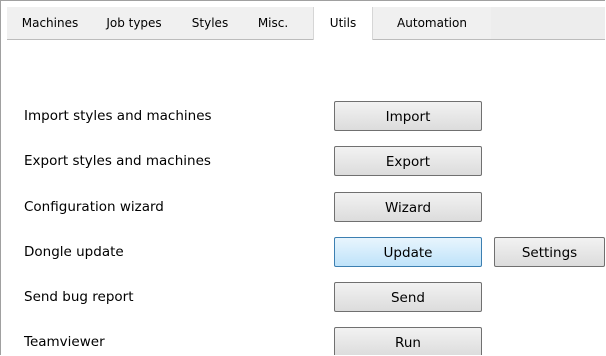  I want to click on send-button: Send, so click(408, 297).